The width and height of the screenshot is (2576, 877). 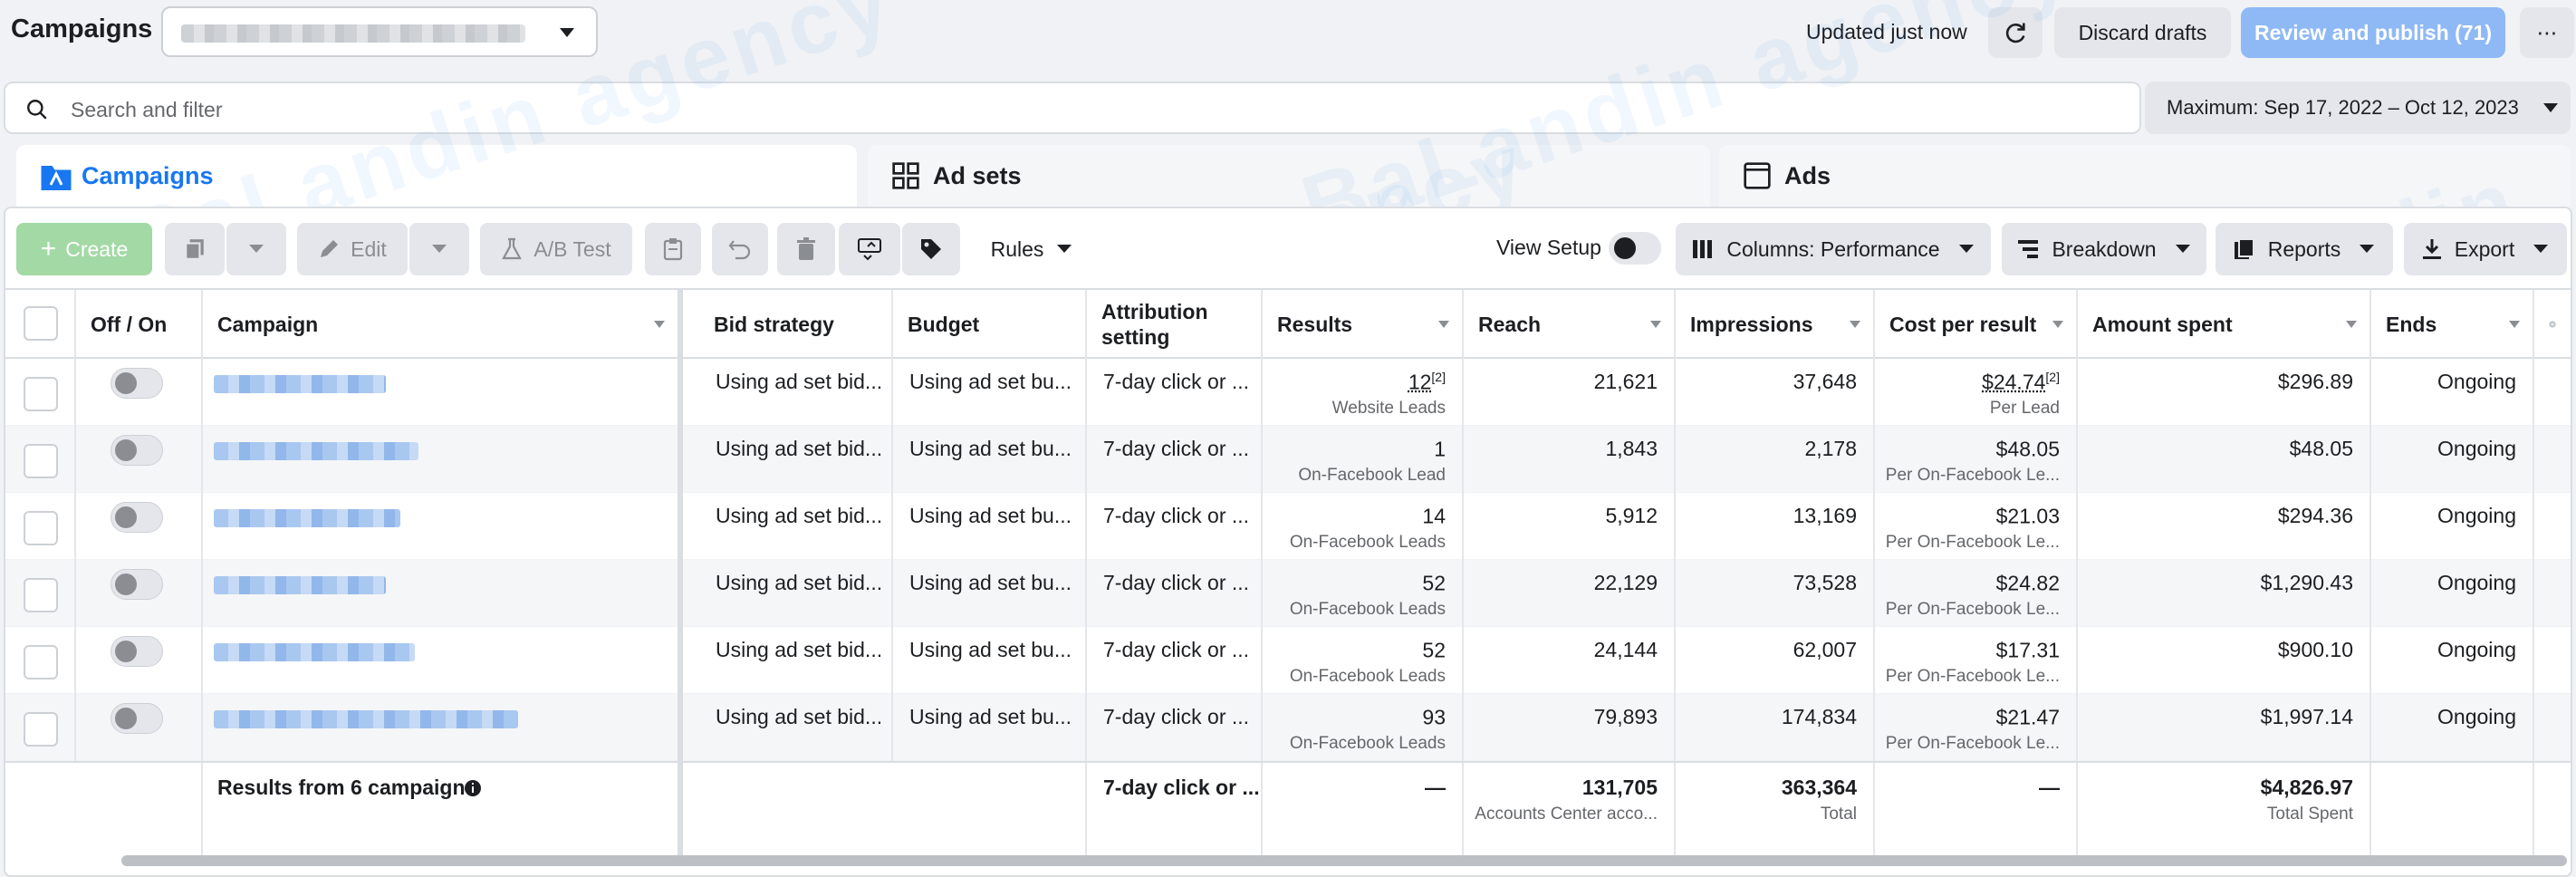 What do you see at coordinates (353, 33) in the screenshot?
I see `ad-account-name-redacted` at bounding box center [353, 33].